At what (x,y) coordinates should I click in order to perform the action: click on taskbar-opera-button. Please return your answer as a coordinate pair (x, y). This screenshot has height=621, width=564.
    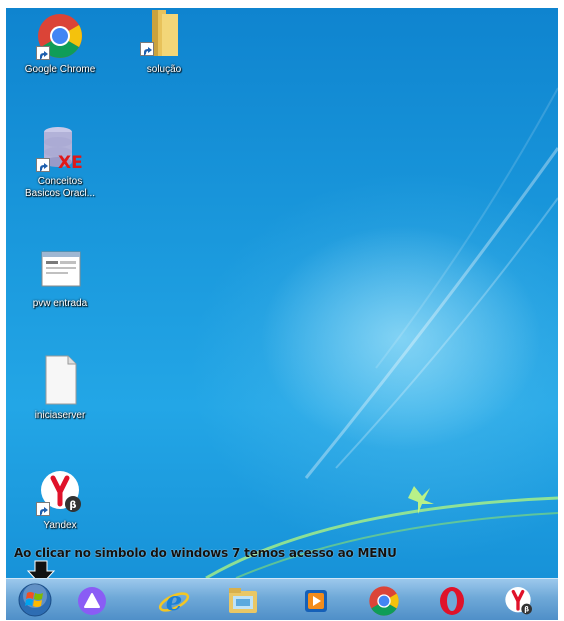
    Looking at the image, I should click on (452, 601).